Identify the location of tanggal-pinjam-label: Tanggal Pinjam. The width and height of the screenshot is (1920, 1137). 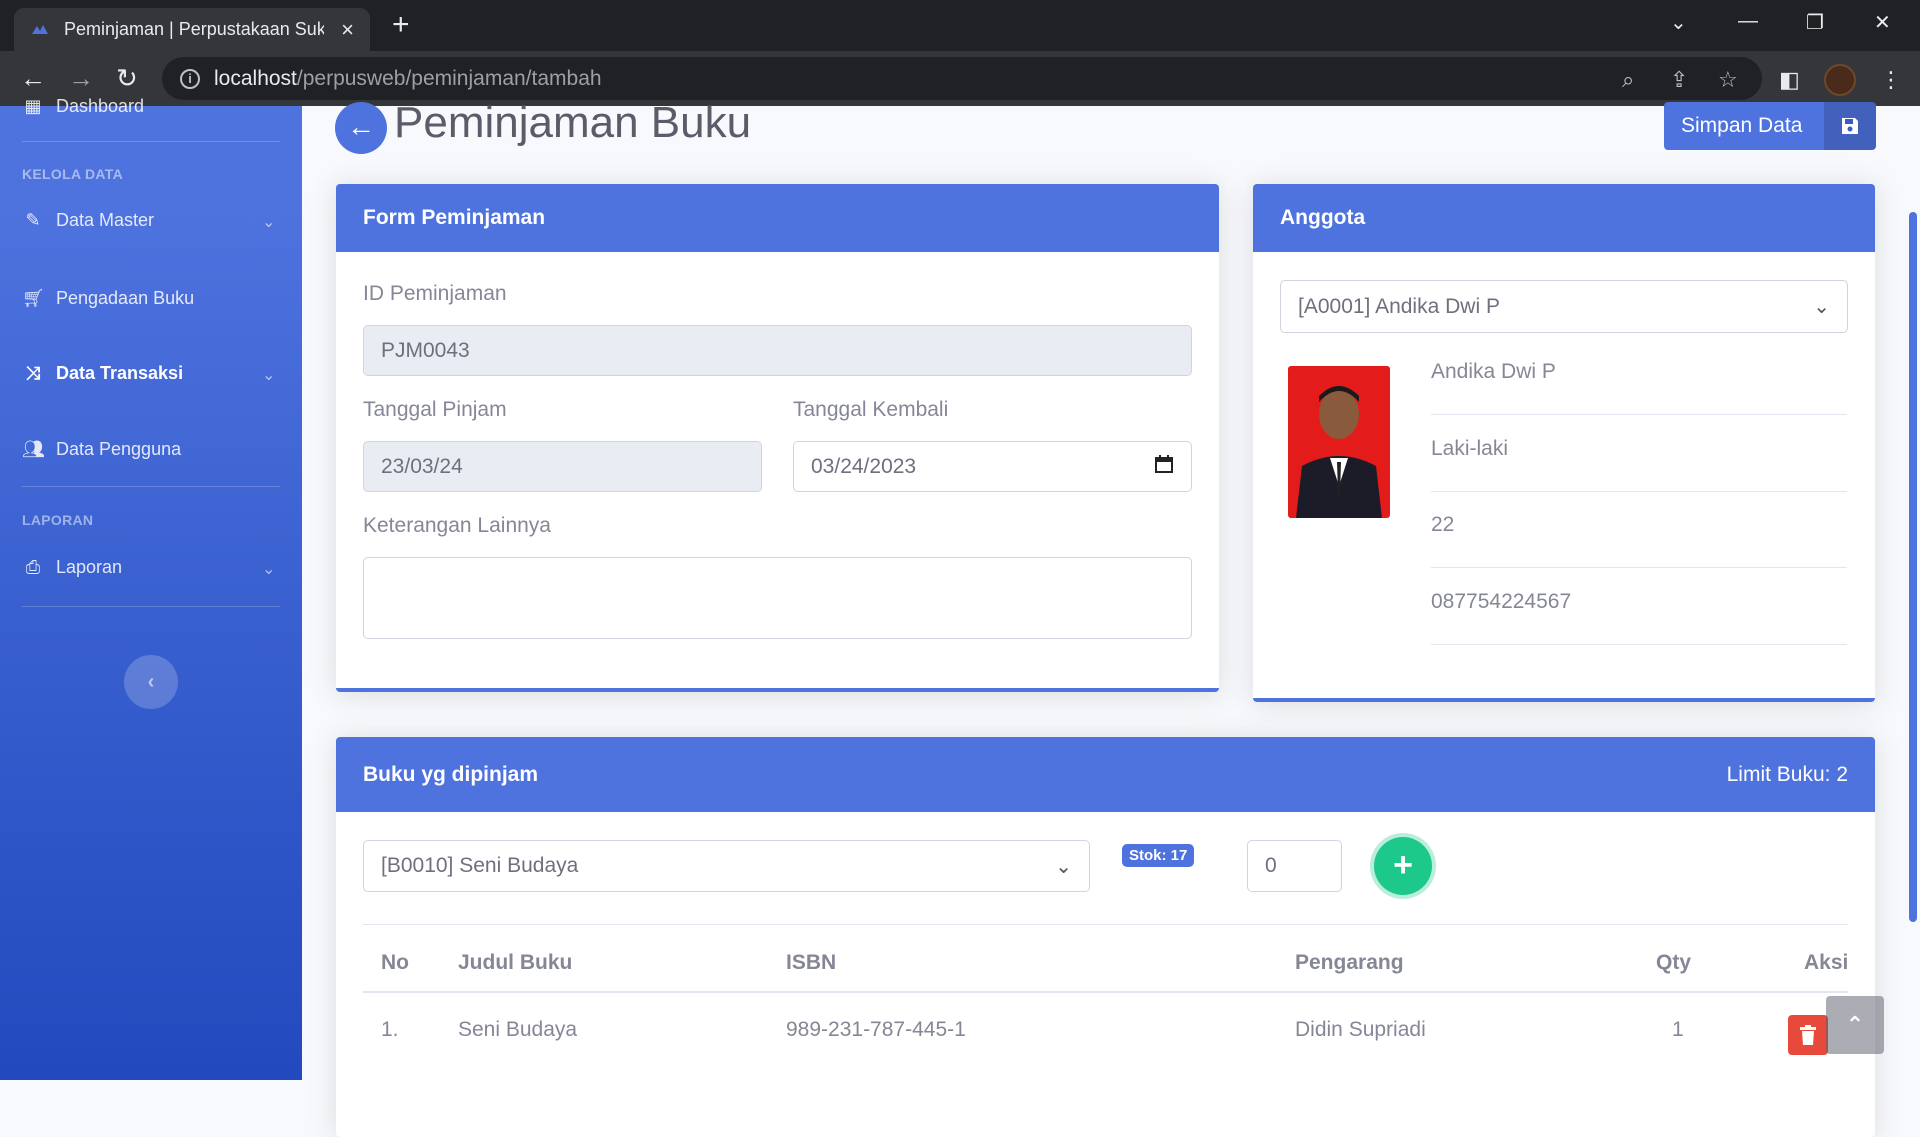
(435, 409).